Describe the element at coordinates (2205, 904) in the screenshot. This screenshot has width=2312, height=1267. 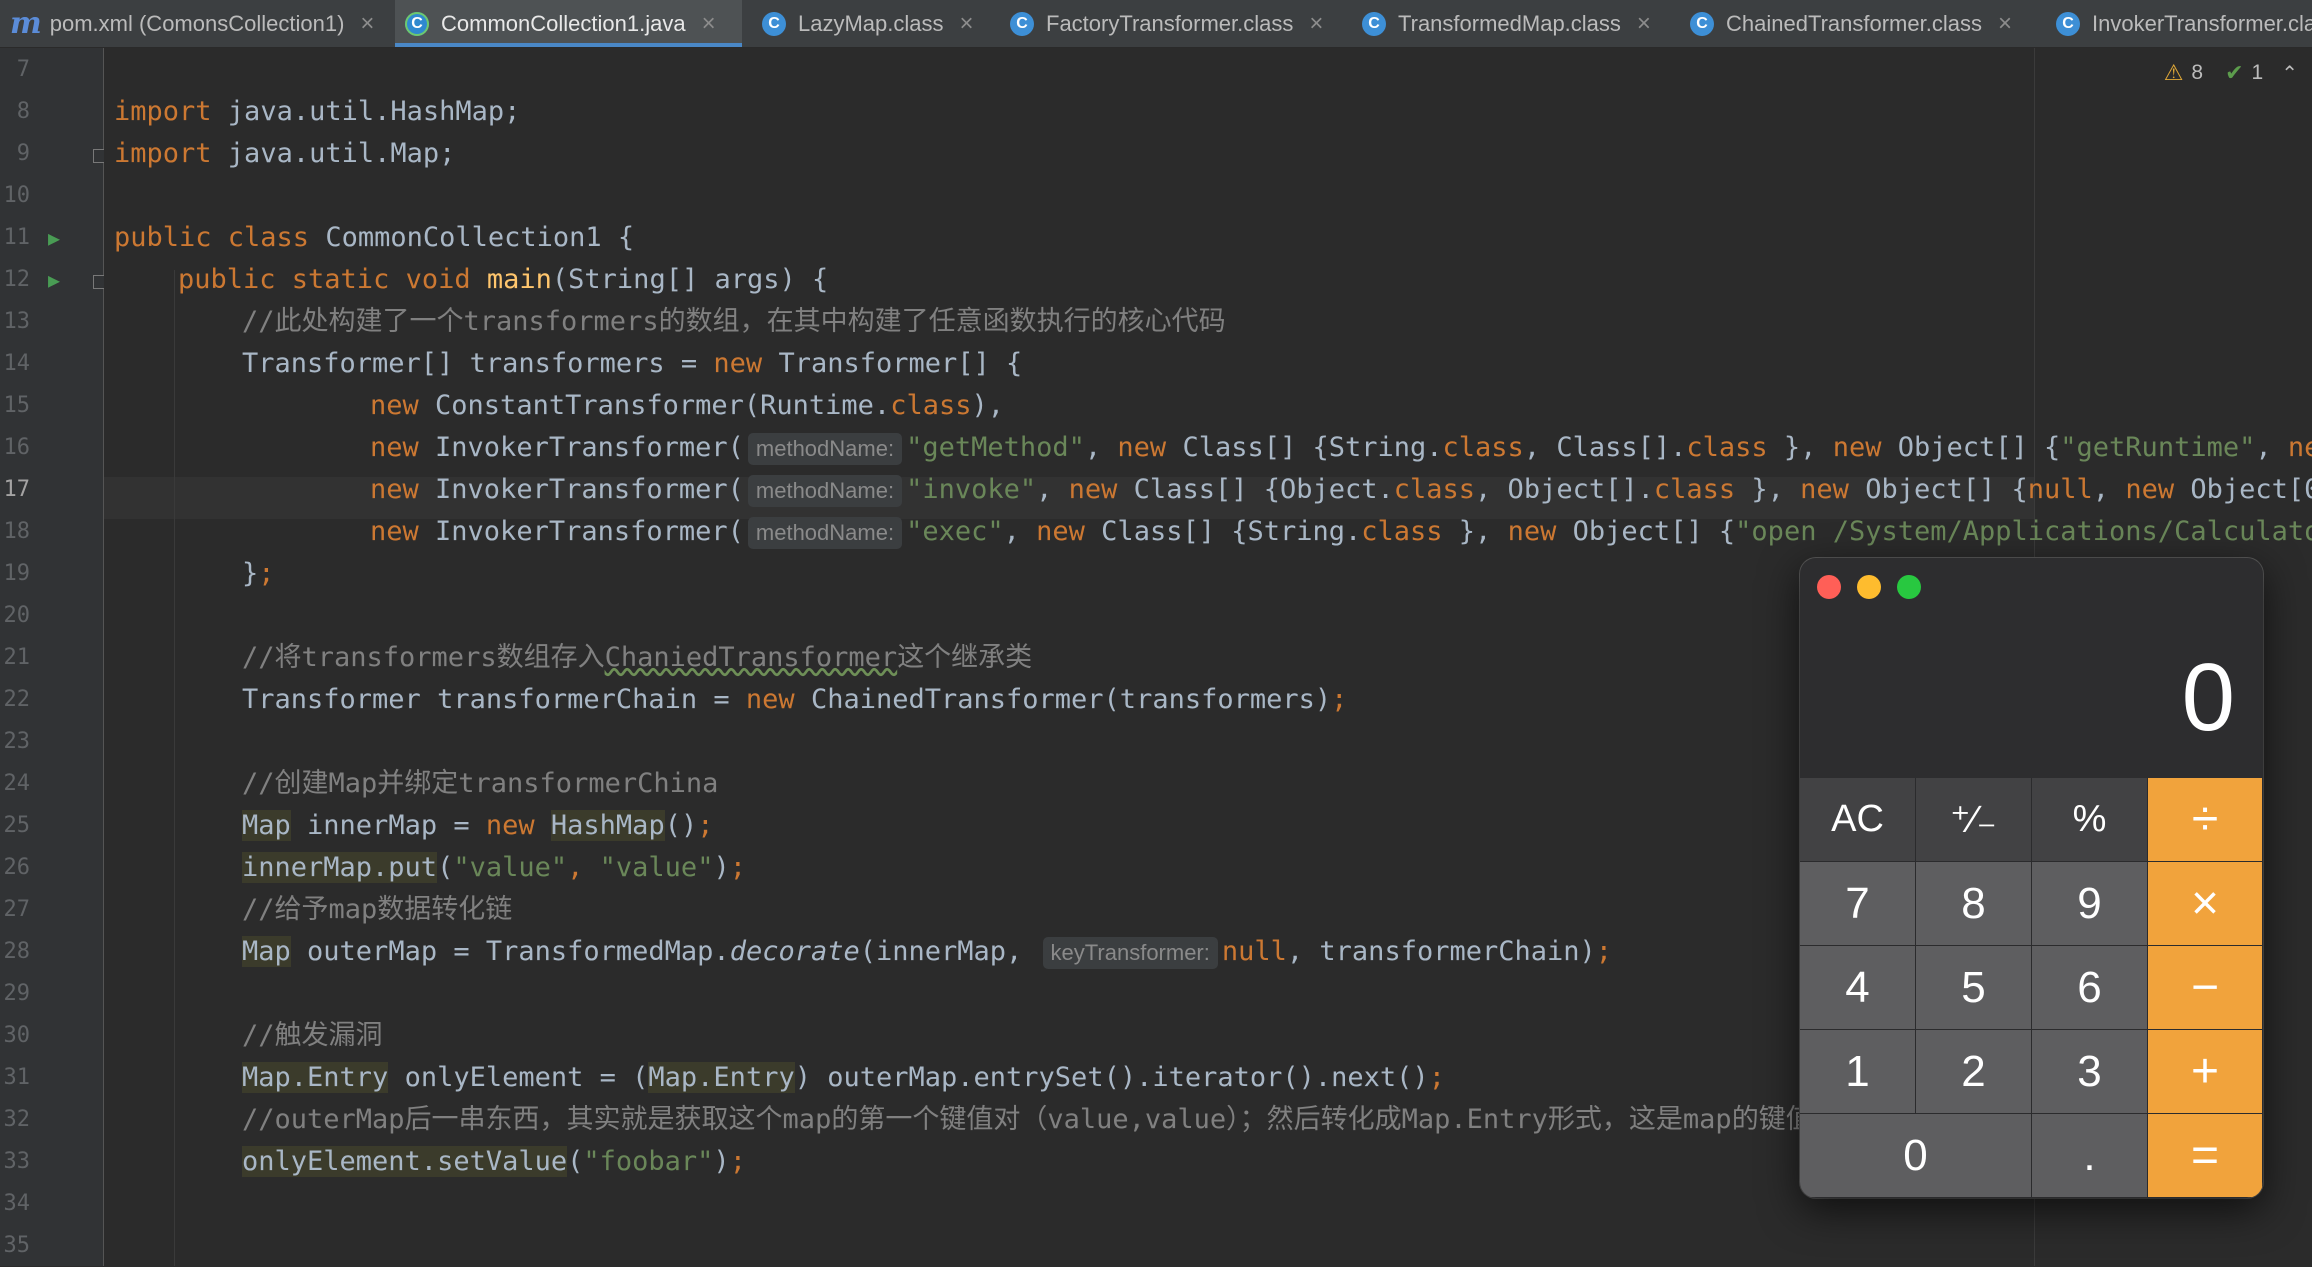
I see `multiply-button: ×` at that location.